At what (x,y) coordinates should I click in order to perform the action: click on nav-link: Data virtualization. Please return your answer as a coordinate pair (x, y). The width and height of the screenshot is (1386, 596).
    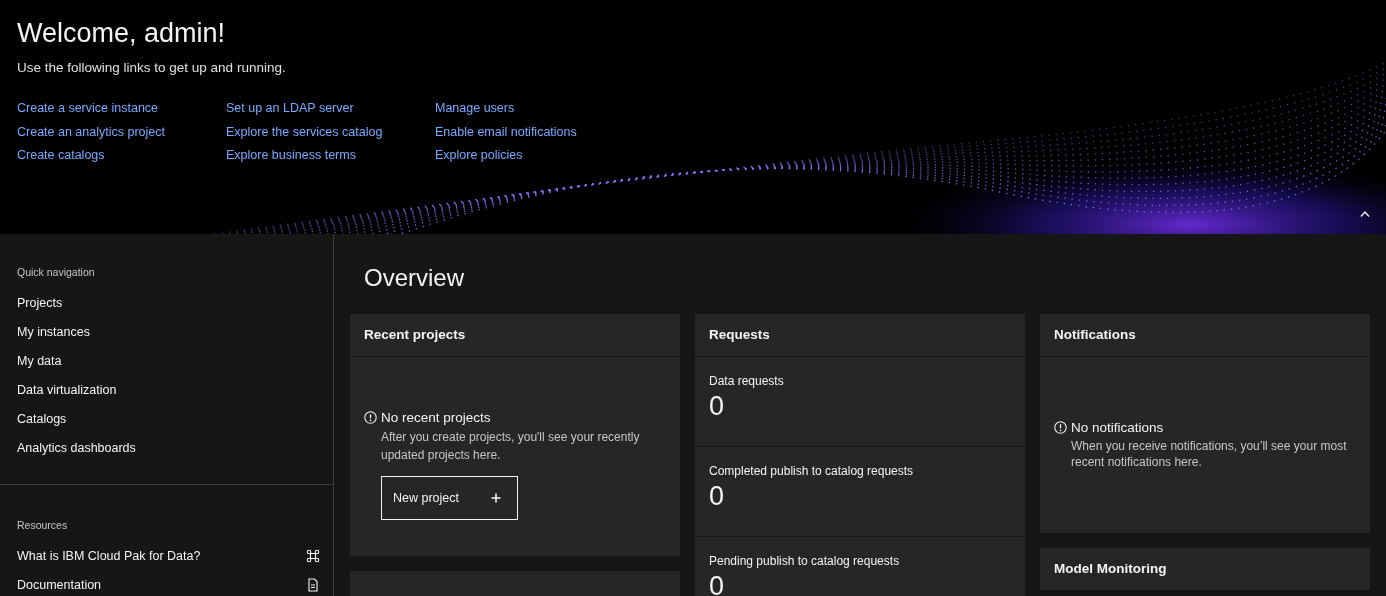
    Looking at the image, I should click on (67, 389).